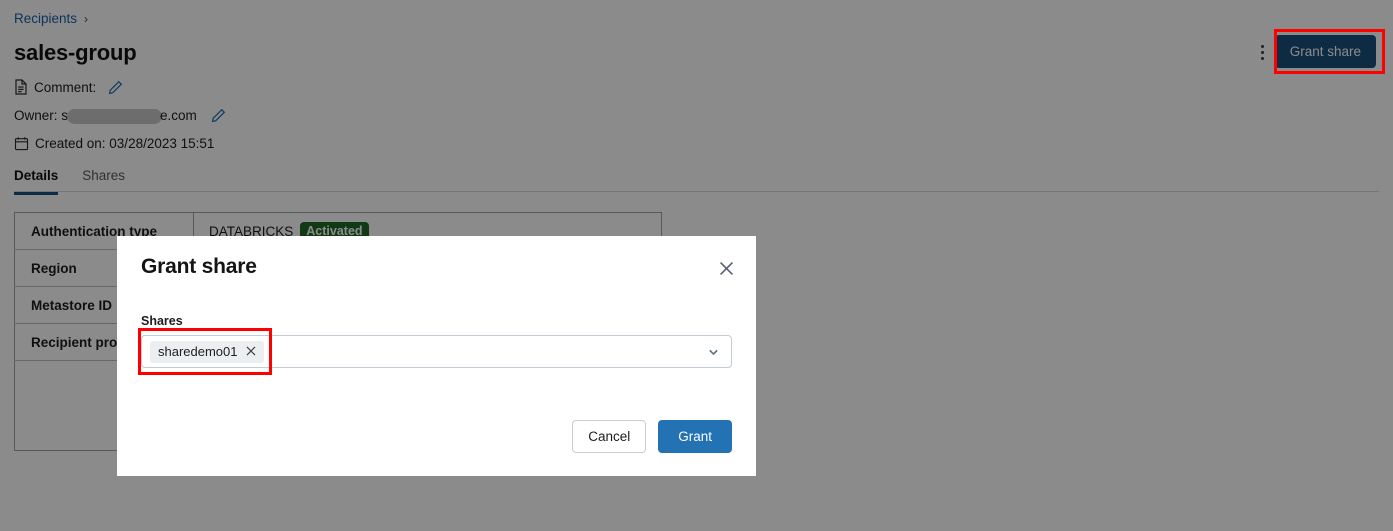  I want to click on grant-button: Grant, so click(695, 436).